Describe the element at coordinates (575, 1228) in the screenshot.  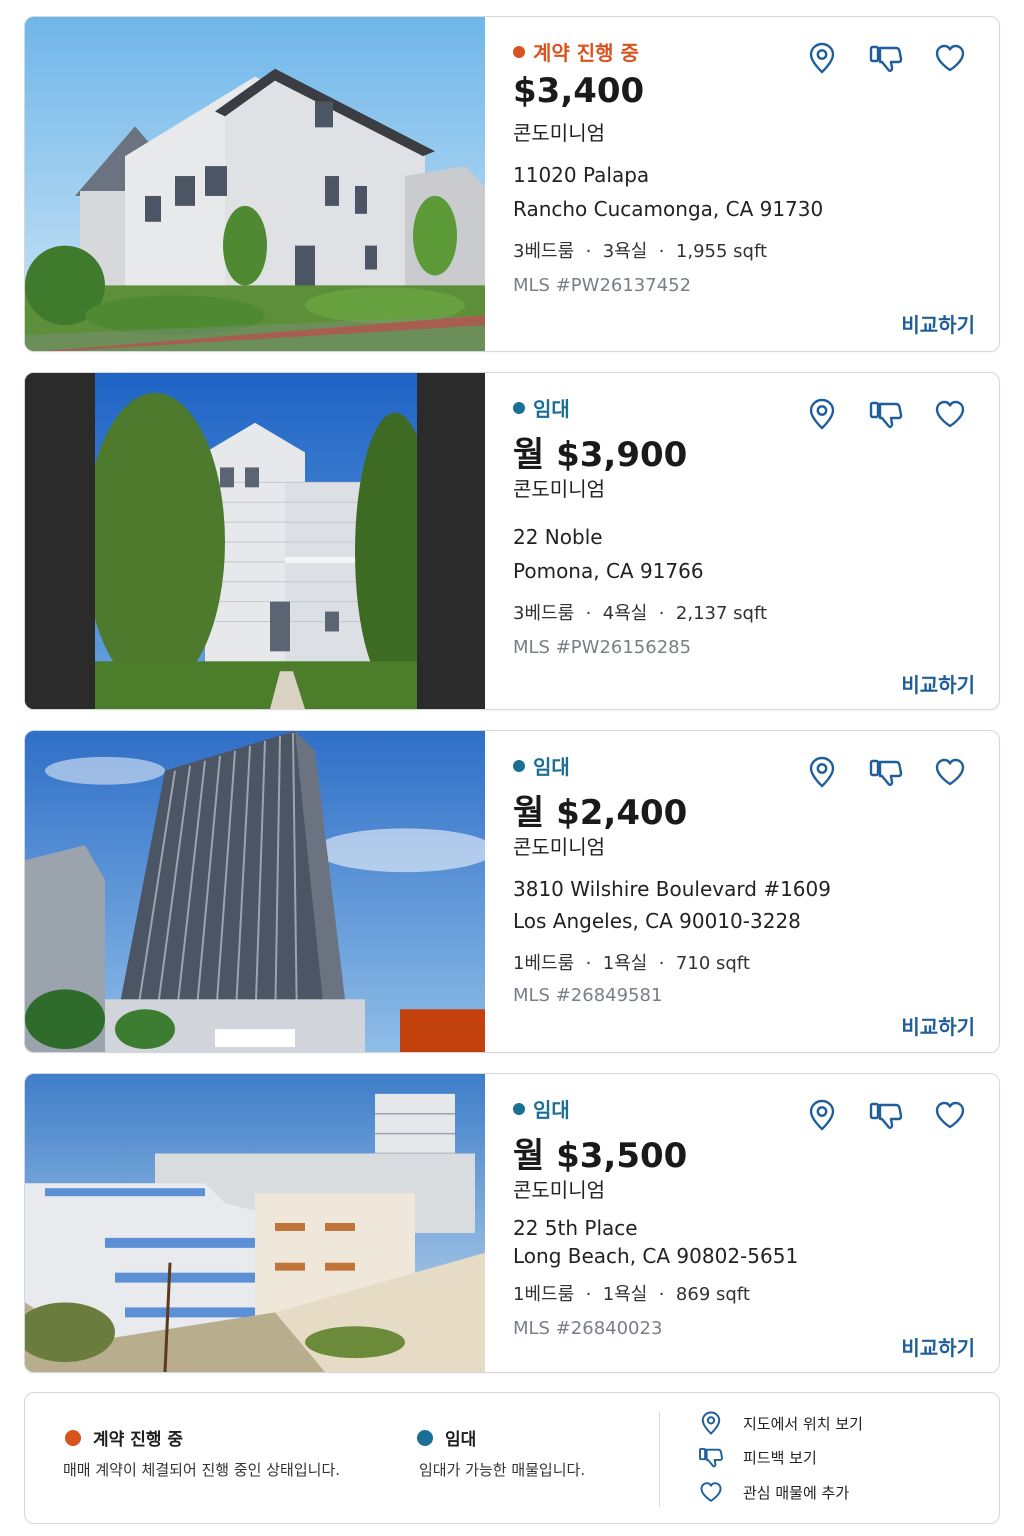
I see `address-line1: 22 5th Place` at that location.